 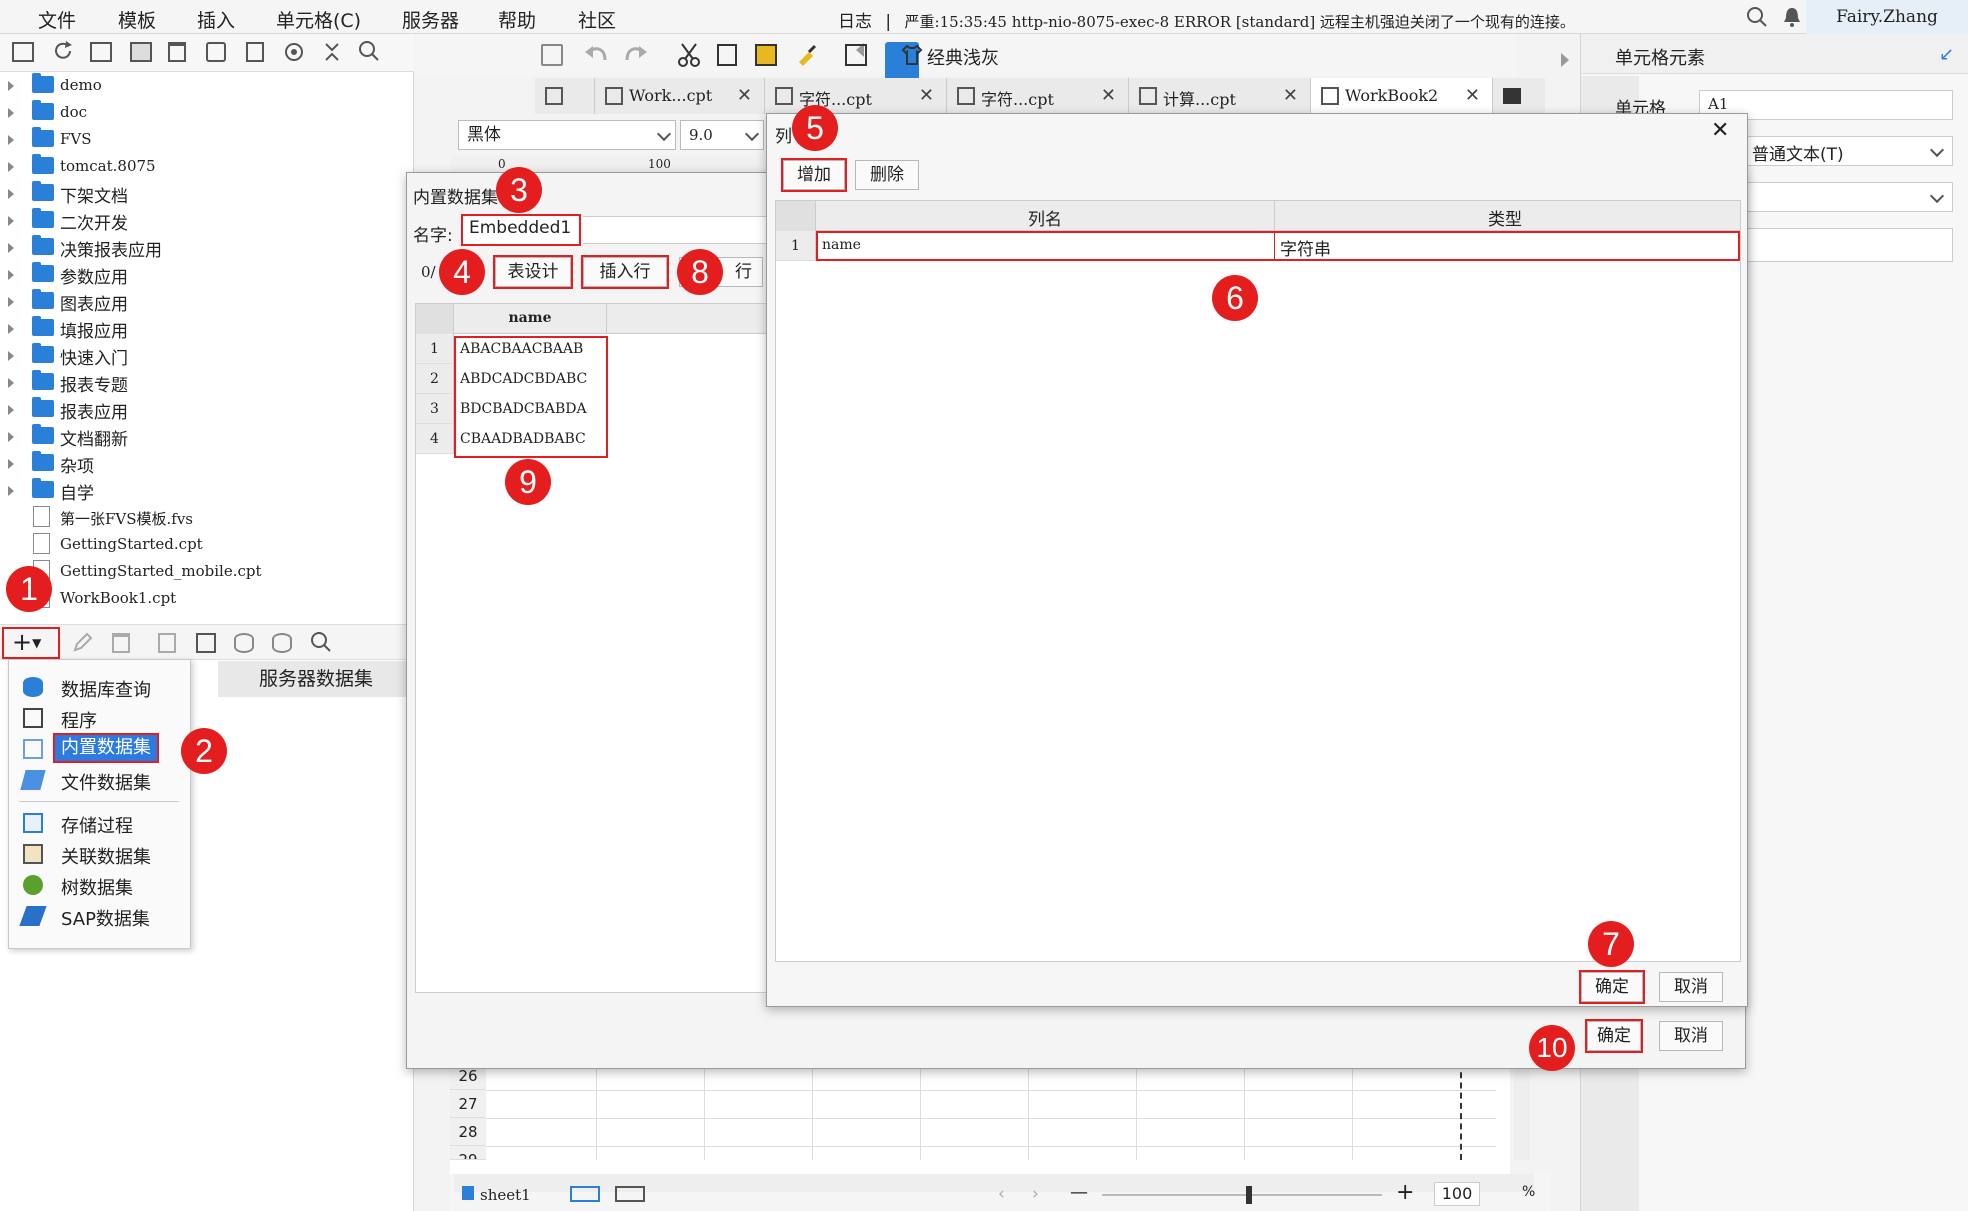 What do you see at coordinates (99, 748) in the screenshot?
I see `menu-item-embedded-dataset: 内置数据集` at bounding box center [99, 748].